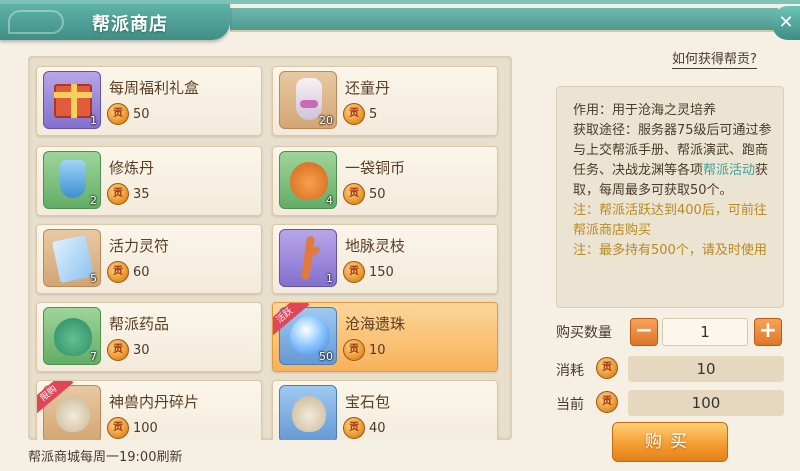 This screenshot has height=471, width=800. I want to click on item-count: 50, so click(326, 356).